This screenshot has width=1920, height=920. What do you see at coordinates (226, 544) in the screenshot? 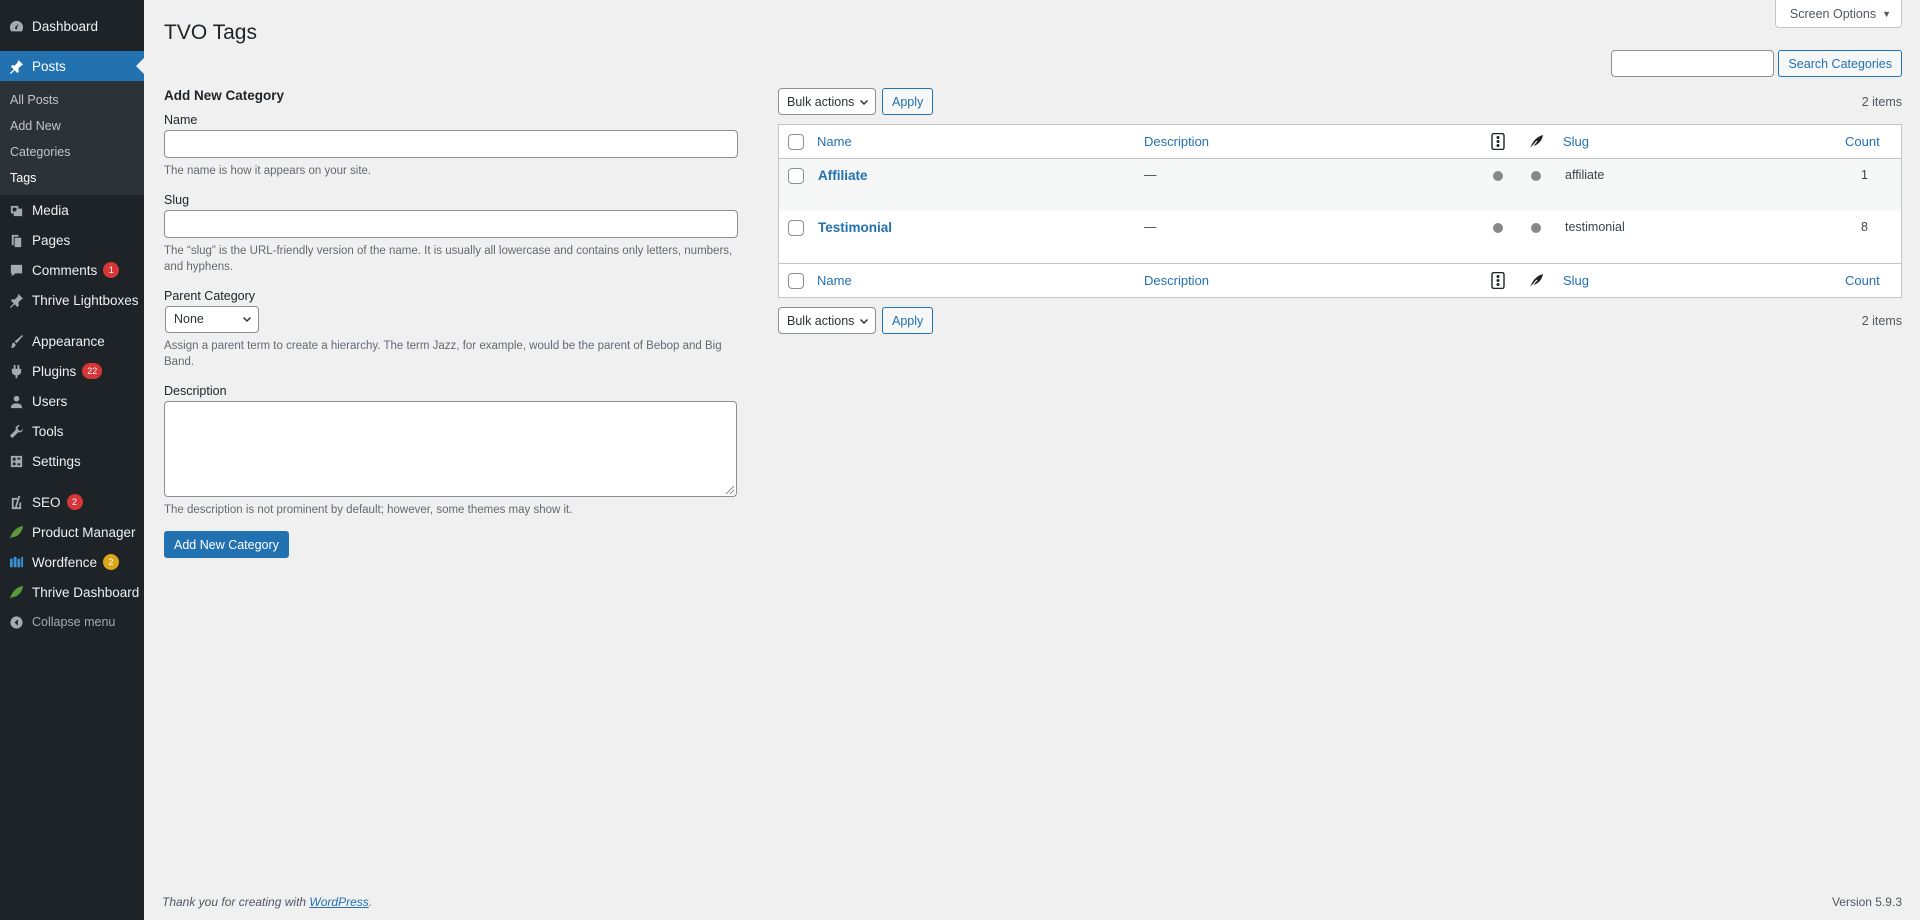
I see `add-new-category-button: Add New Category` at bounding box center [226, 544].